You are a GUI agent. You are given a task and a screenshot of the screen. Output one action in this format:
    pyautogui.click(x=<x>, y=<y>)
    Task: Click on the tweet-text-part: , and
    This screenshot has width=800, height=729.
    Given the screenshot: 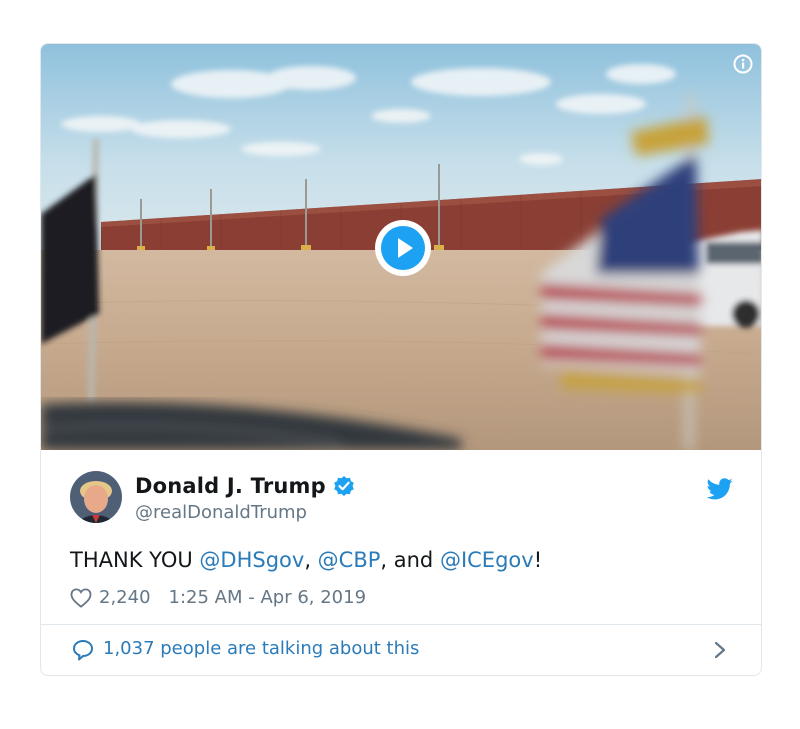 What is the action you would take?
    pyautogui.click(x=410, y=560)
    